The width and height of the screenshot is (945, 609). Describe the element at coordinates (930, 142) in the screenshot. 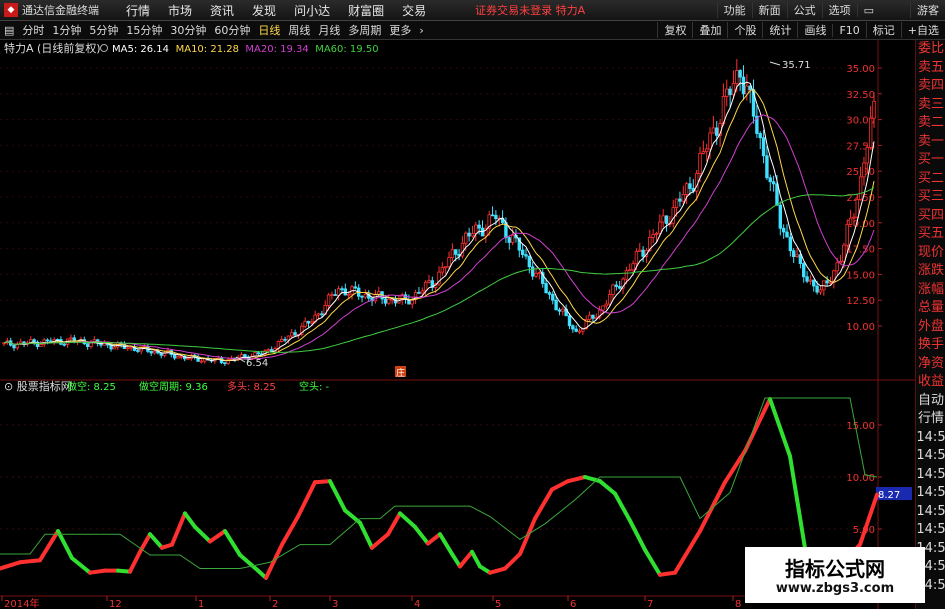

I see `side-panel-item: 卖一` at that location.